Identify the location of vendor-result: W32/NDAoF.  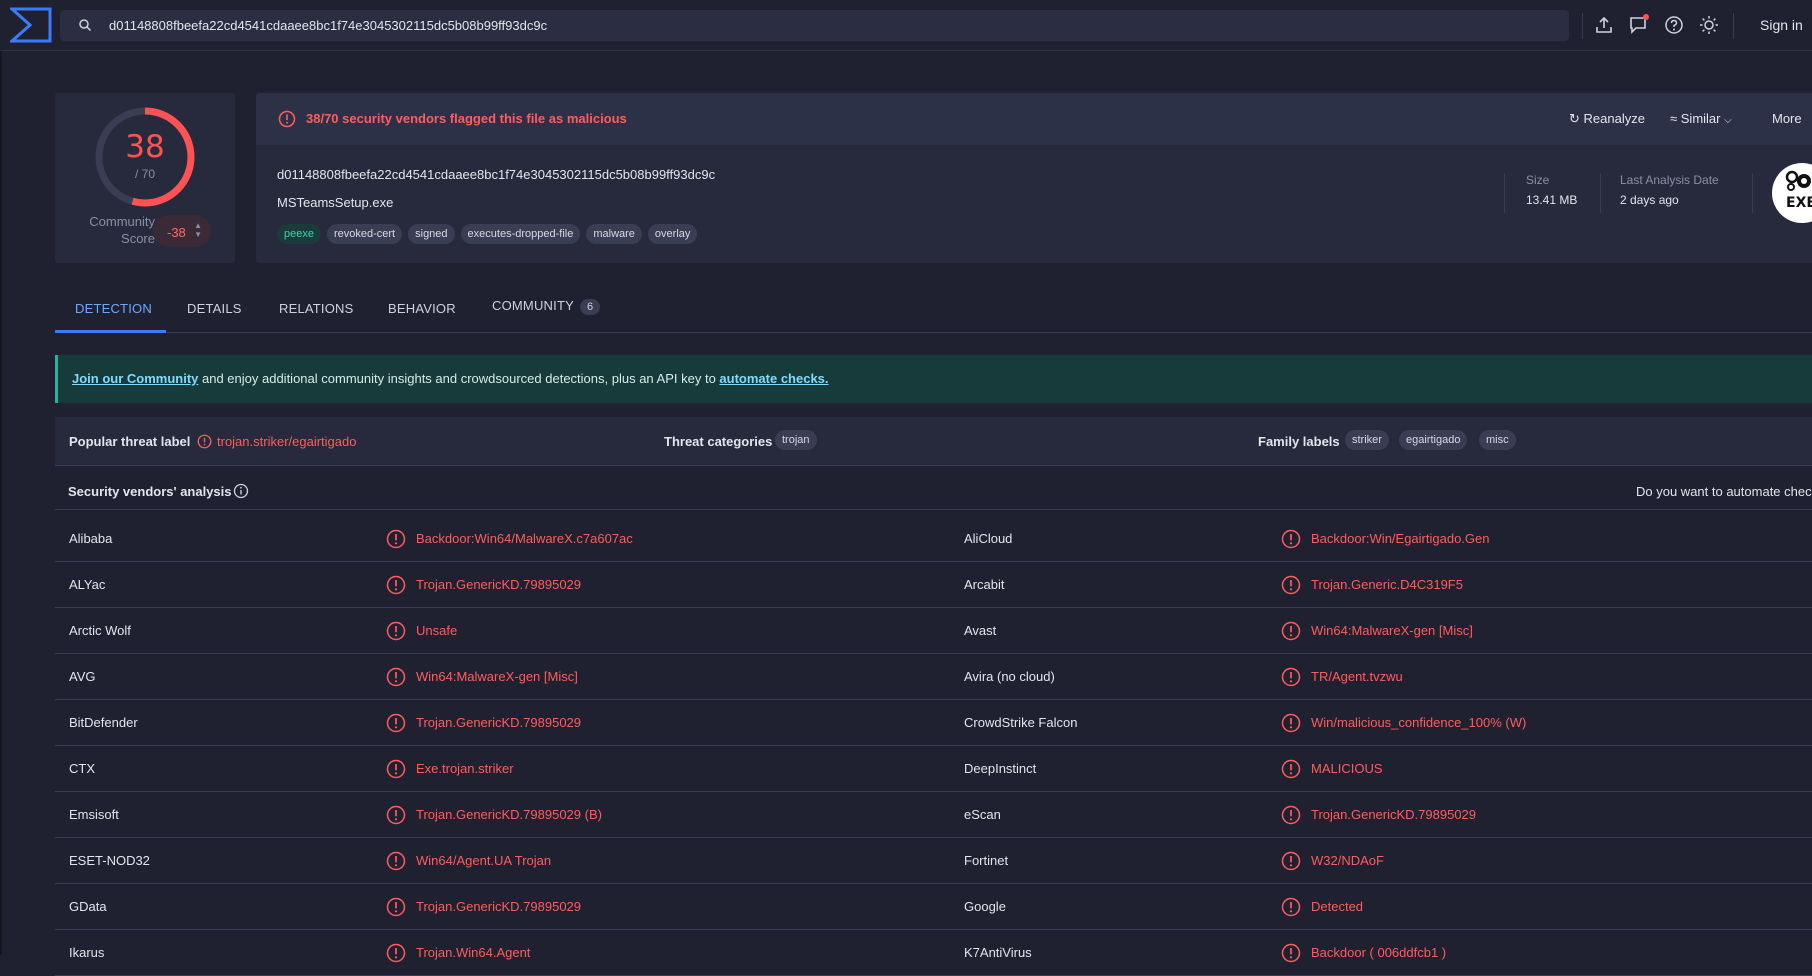
(1347, 860).